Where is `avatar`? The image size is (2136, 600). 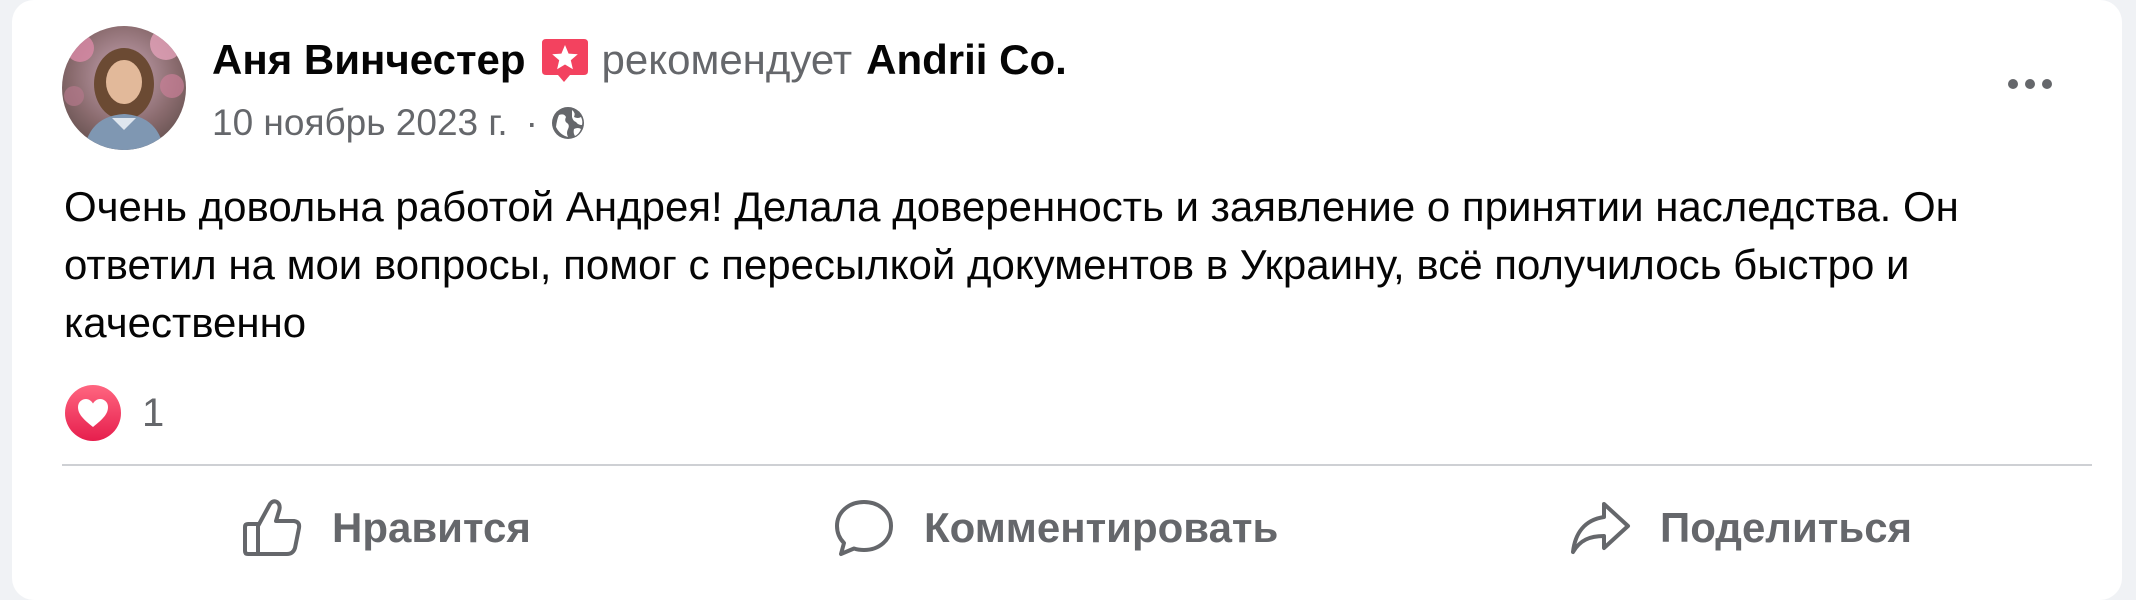 avatar is located at coordinates (124, 88).